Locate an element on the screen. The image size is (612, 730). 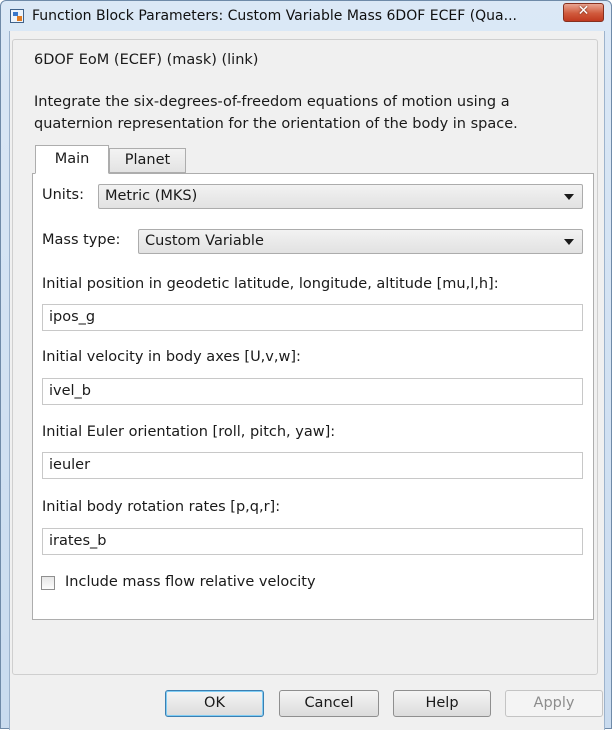
initial-position-value: ipos_g is located at coordinates (72, 317).